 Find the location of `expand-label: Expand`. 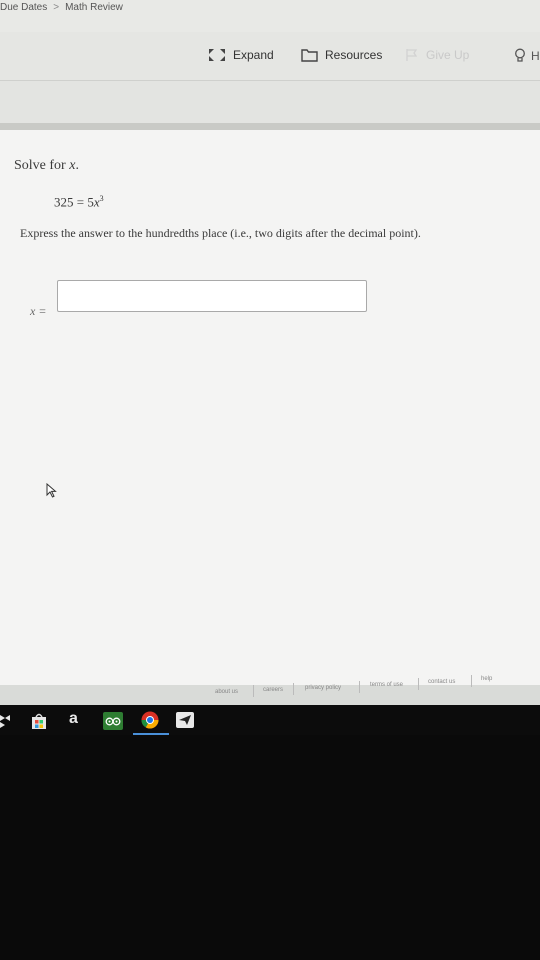

expand-label: Expand is located at coordinates (253, 55).